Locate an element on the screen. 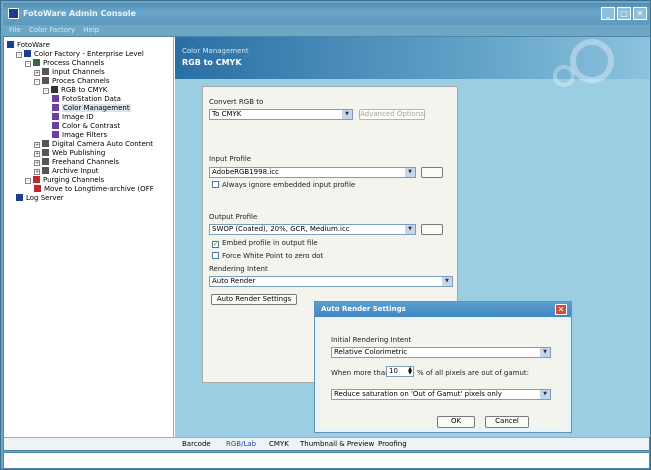 This screenshot has width=651, height=470. dialog-close-button: ✕ is located at coordinates (561, 309).